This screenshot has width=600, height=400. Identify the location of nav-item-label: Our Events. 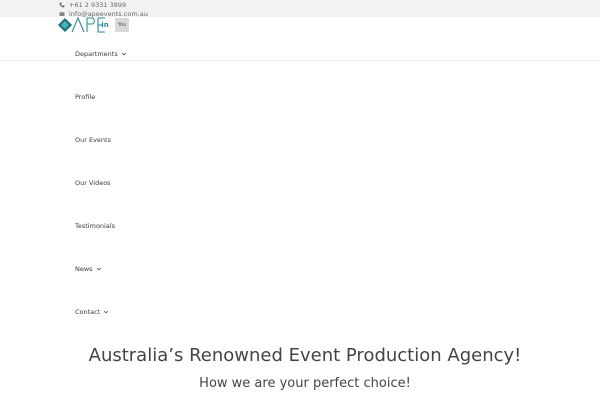
(93, 140).